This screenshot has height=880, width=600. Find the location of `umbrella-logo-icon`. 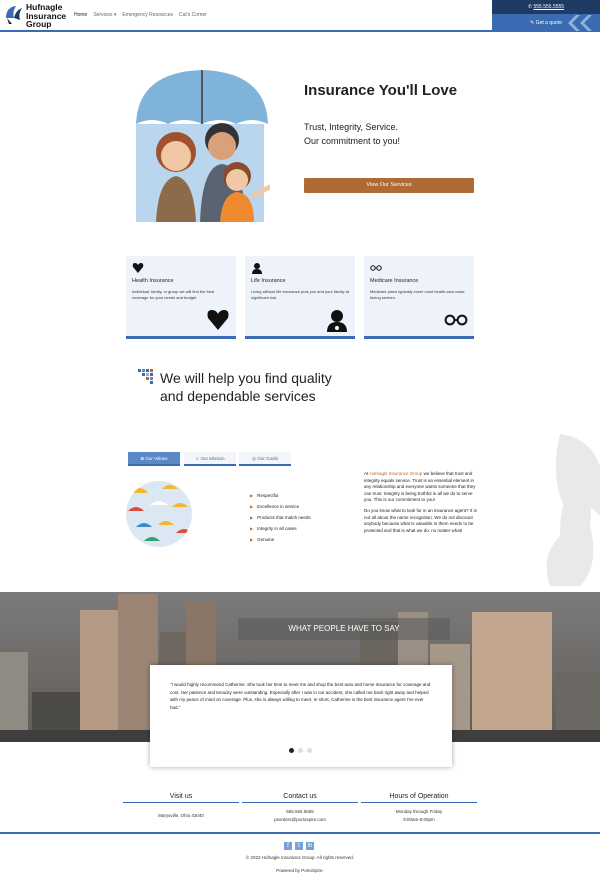

umbrella-logo-icon is located at coordinates (14, 15).